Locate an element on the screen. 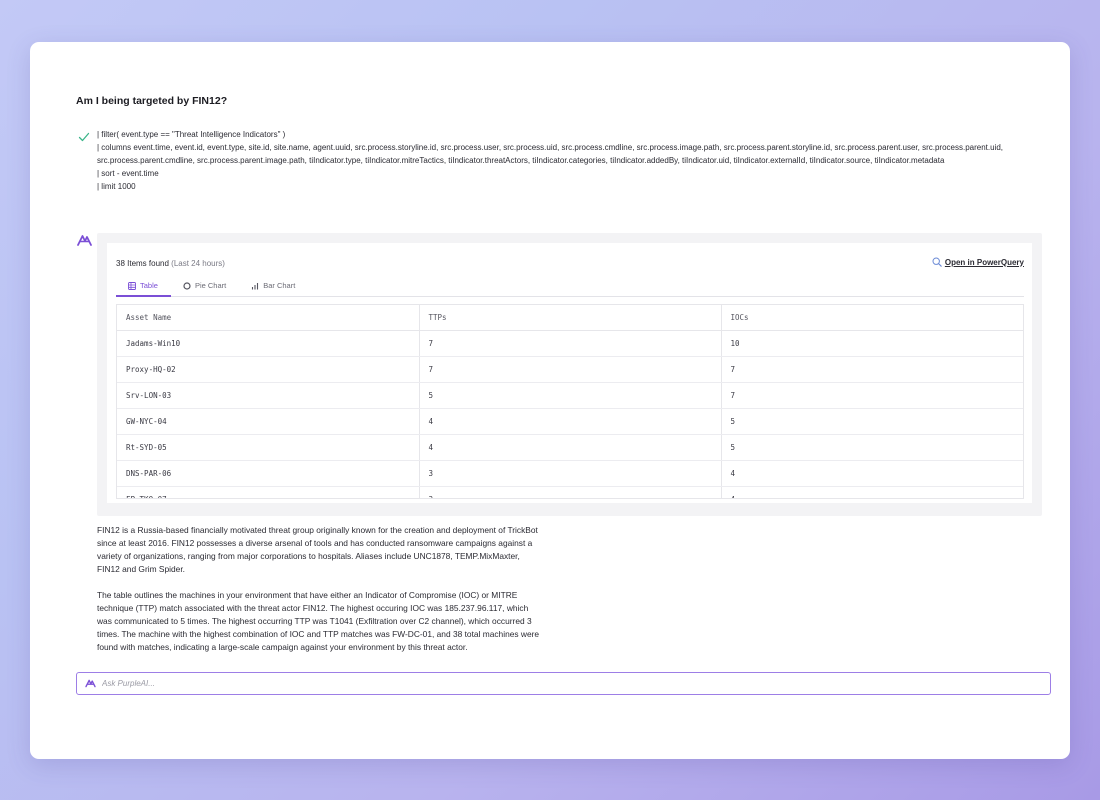  results-view-tabs: Table Pie Chart Bar Chart is located at coordinates (570, 288).